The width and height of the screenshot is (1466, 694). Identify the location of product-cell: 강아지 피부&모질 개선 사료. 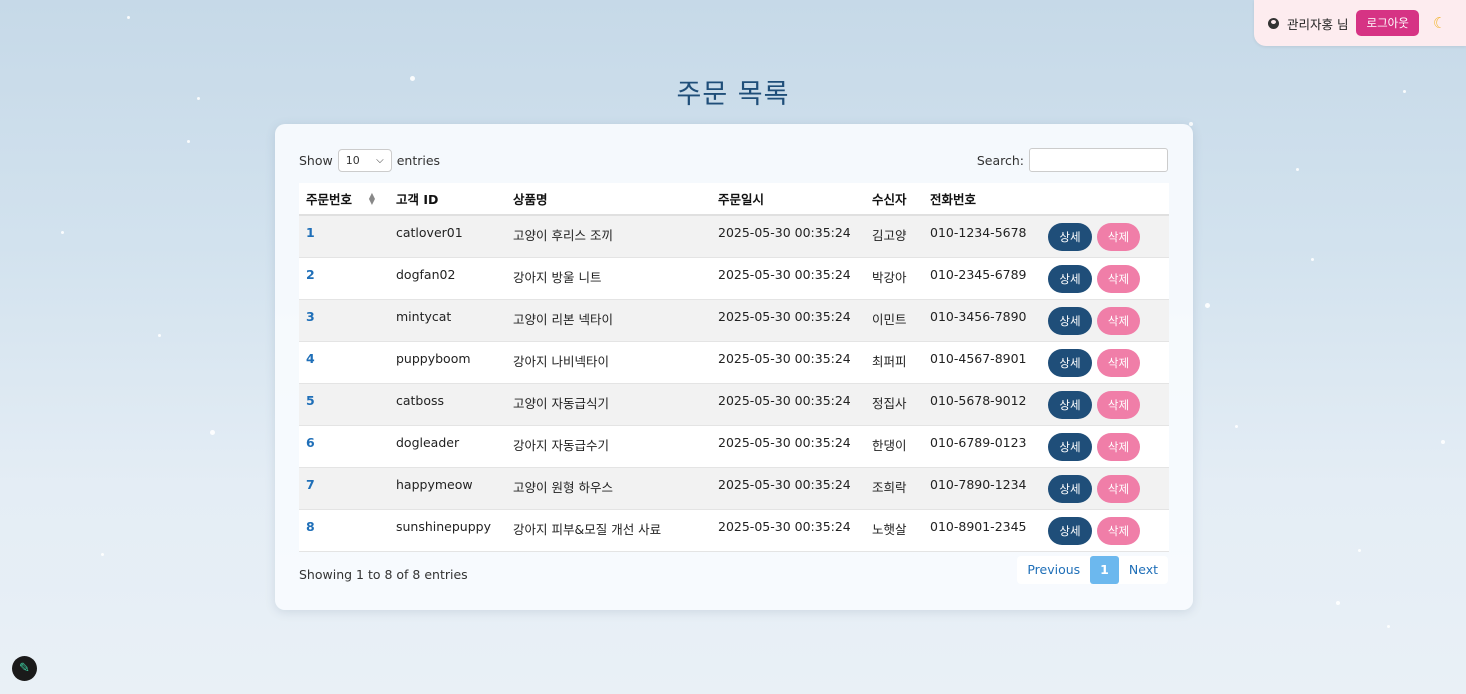
(608, 530).